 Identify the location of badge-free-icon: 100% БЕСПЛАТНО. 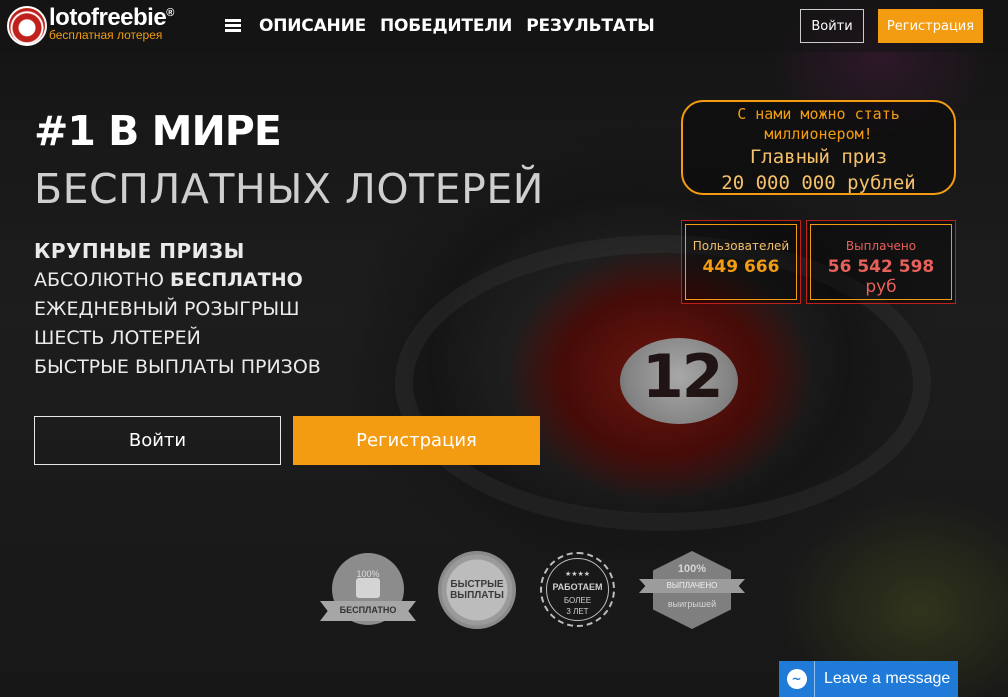
(368, 591).